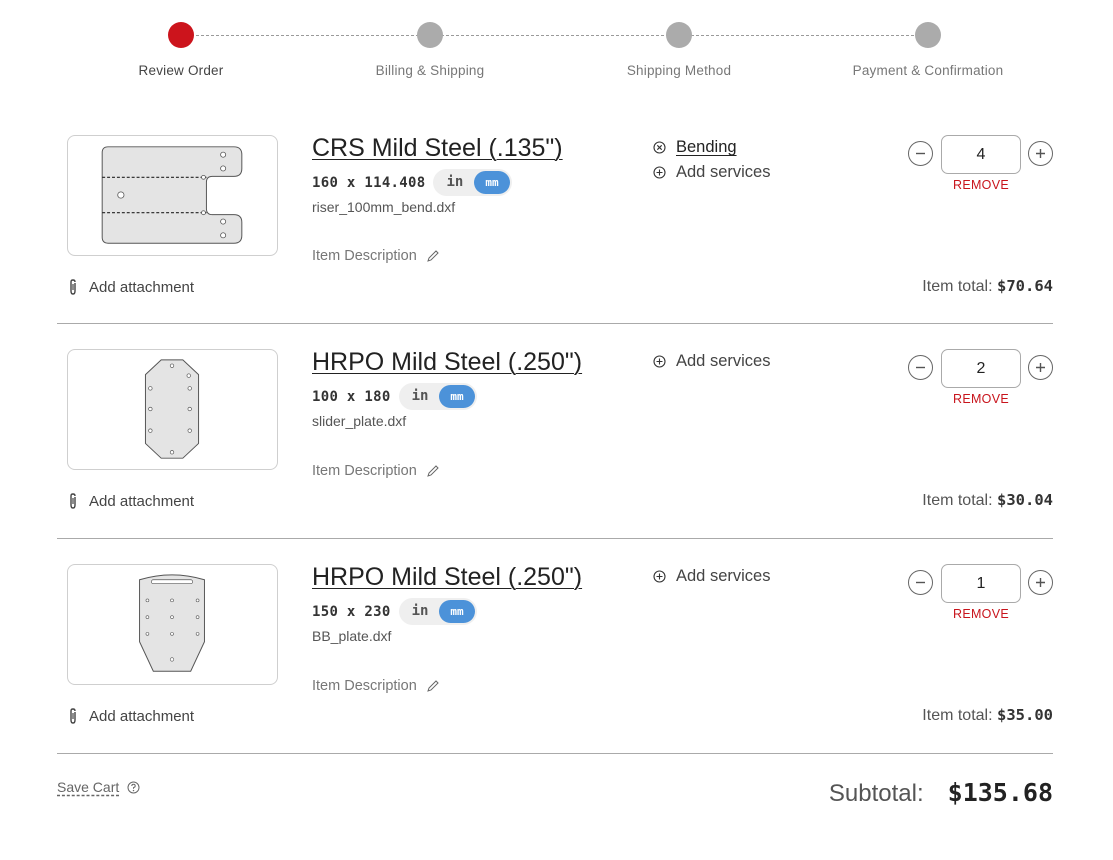  I want to click on item-total: Item total: $70.64, so click(987, 286).